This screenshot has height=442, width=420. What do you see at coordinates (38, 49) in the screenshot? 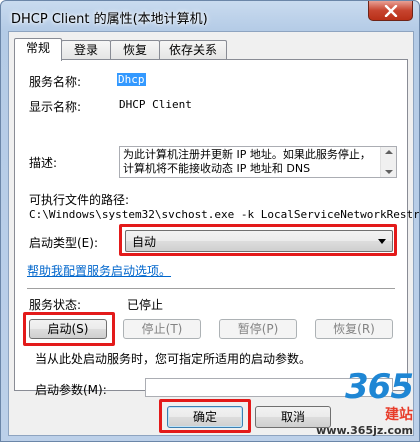
I see `tab-general: 常规` at bounding box center [38, 49].